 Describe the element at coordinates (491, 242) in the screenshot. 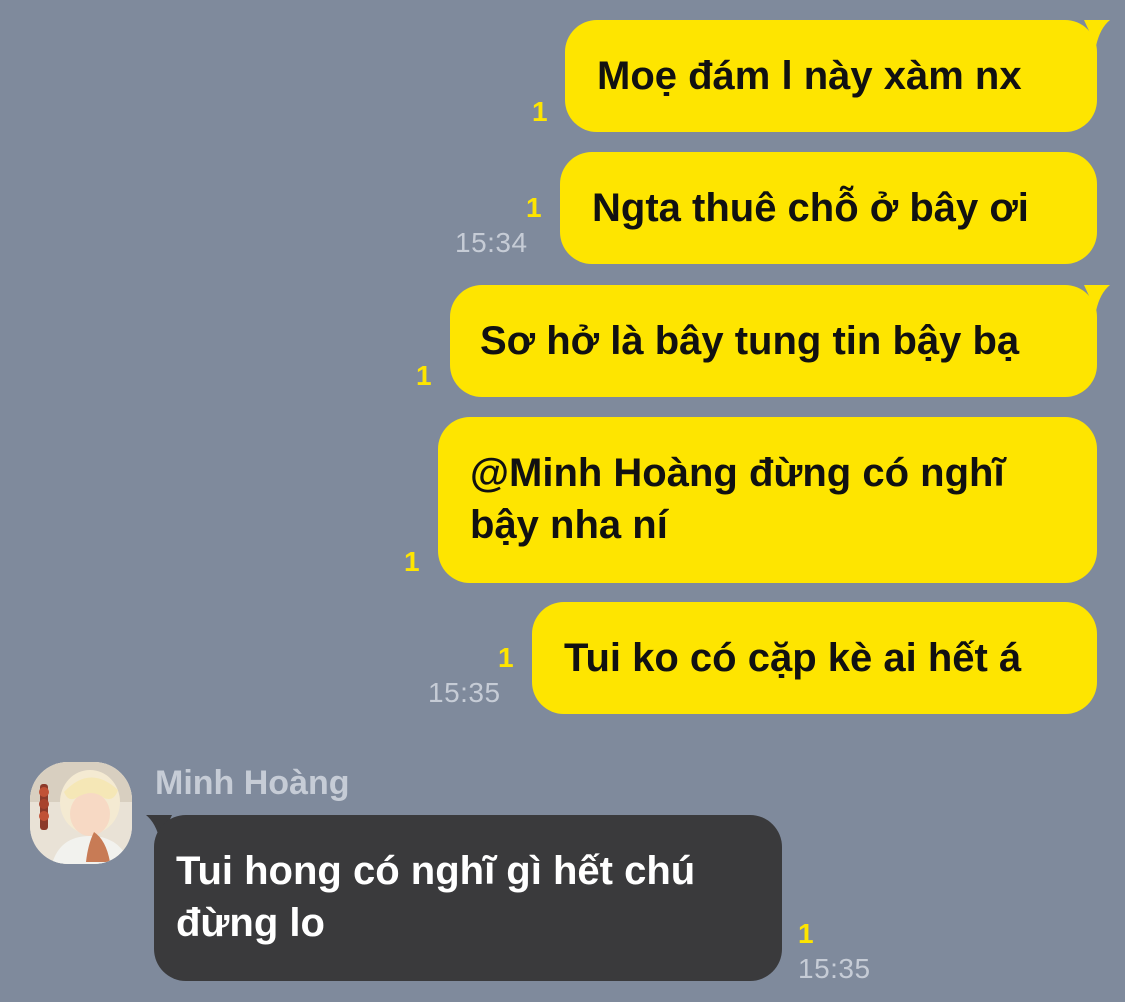

I see `message-timestamp: 15:34` at that location.